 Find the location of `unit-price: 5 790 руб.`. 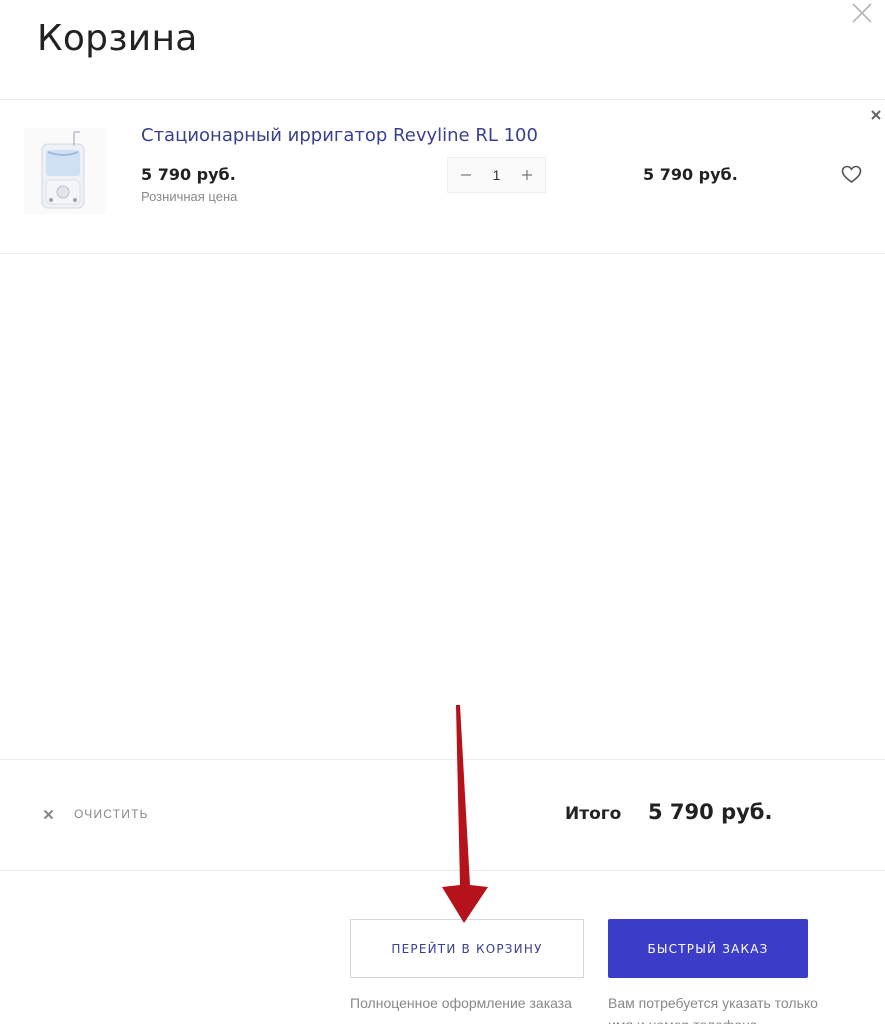

unit-price: 5 790 руб. is located at coordinates (188, 174).